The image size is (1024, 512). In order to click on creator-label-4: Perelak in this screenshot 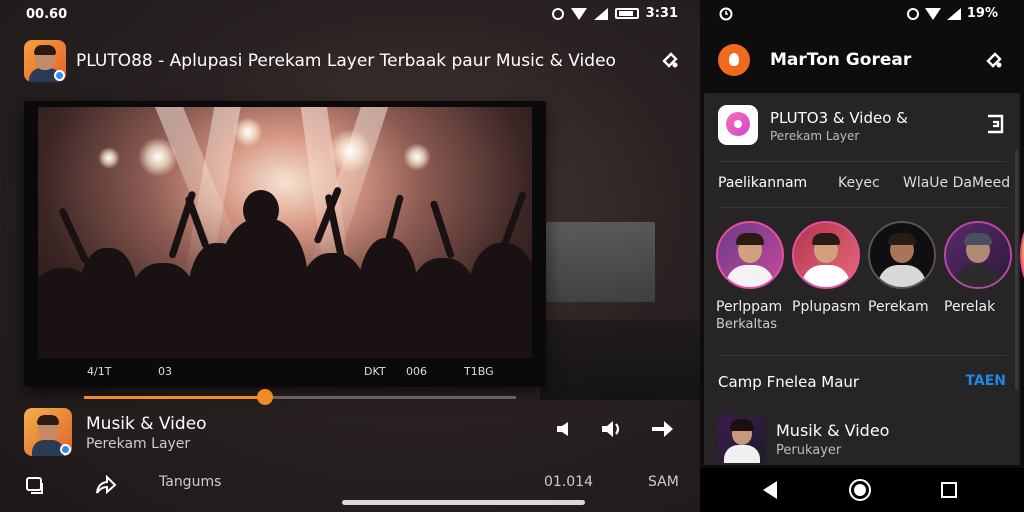, I will do `click(970, 307)`.